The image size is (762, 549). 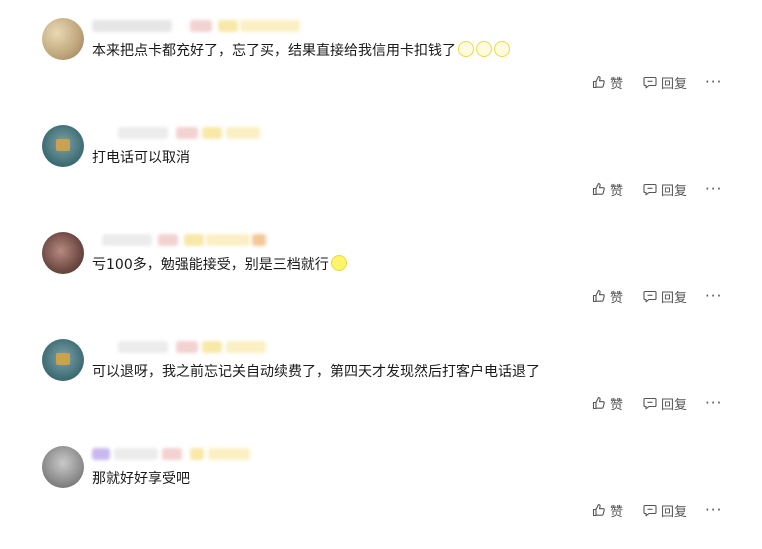 I want to click on comment-text: 打电话可以取消, so click(x=141, y=158).